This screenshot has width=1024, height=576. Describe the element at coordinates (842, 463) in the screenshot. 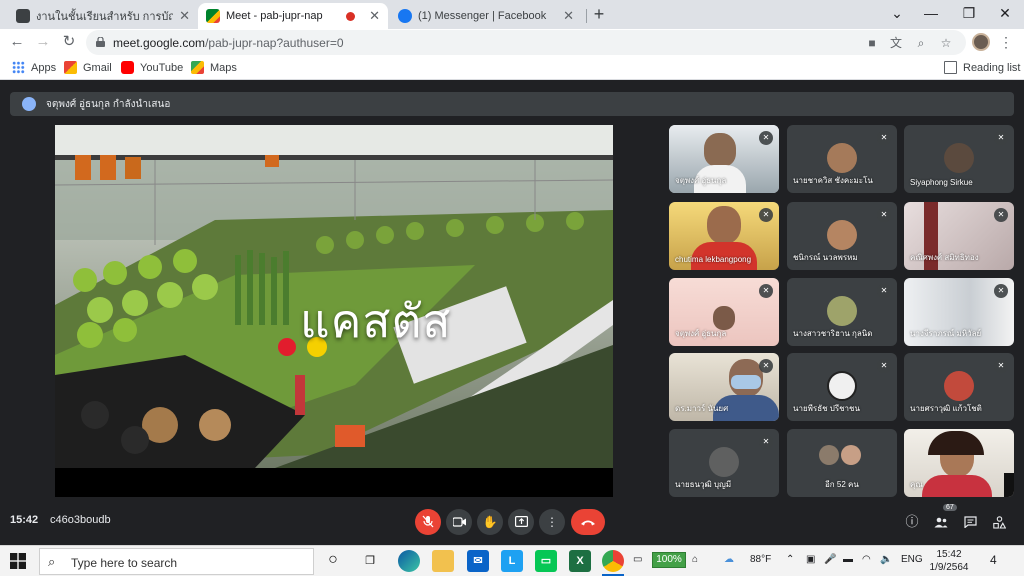

I see `more-participants-tile: อีก 52 คน` at that location.